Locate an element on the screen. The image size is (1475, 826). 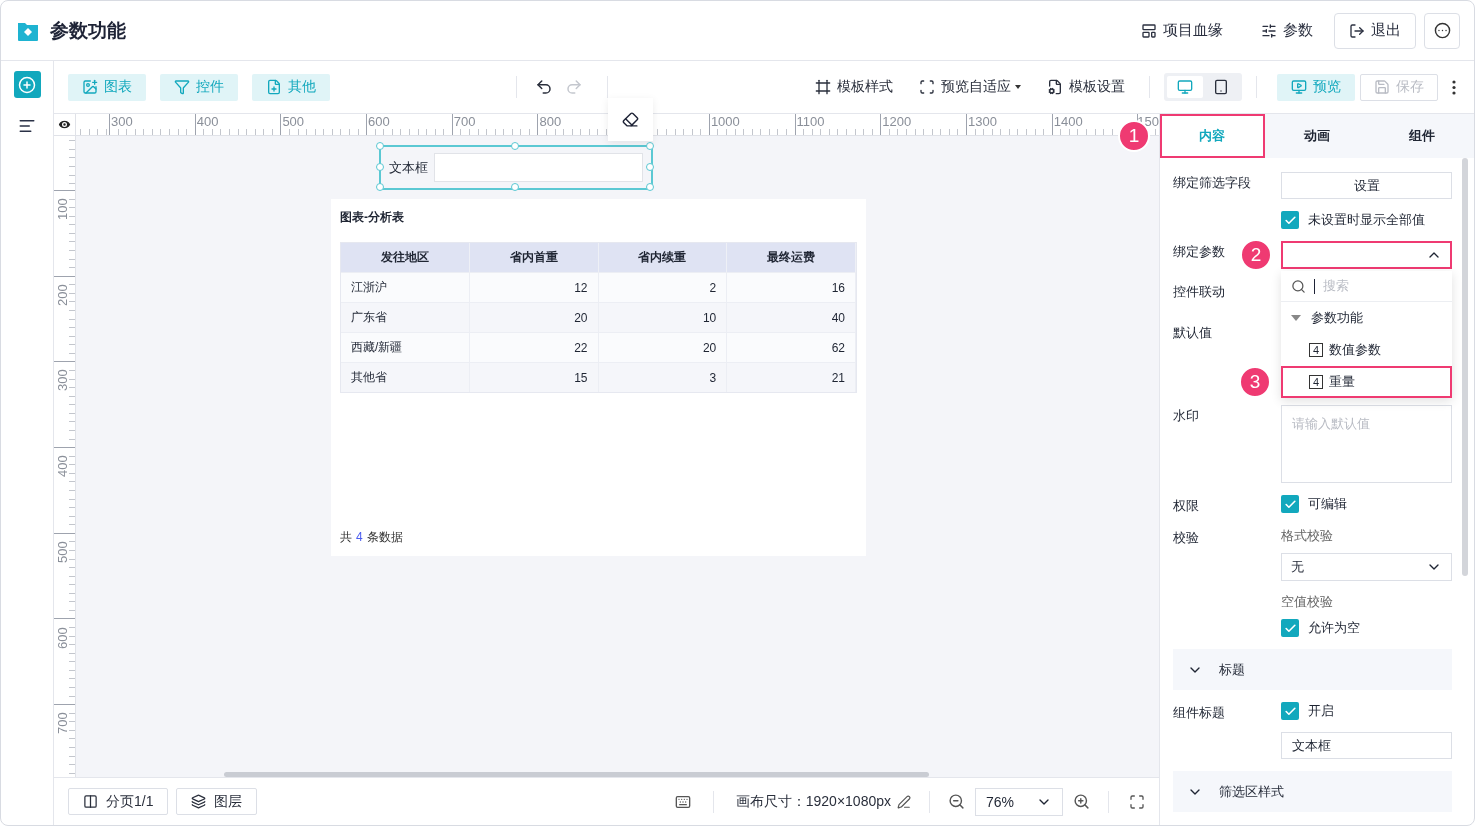
title-input: 文本框 is located at coordinates (1366, 745).